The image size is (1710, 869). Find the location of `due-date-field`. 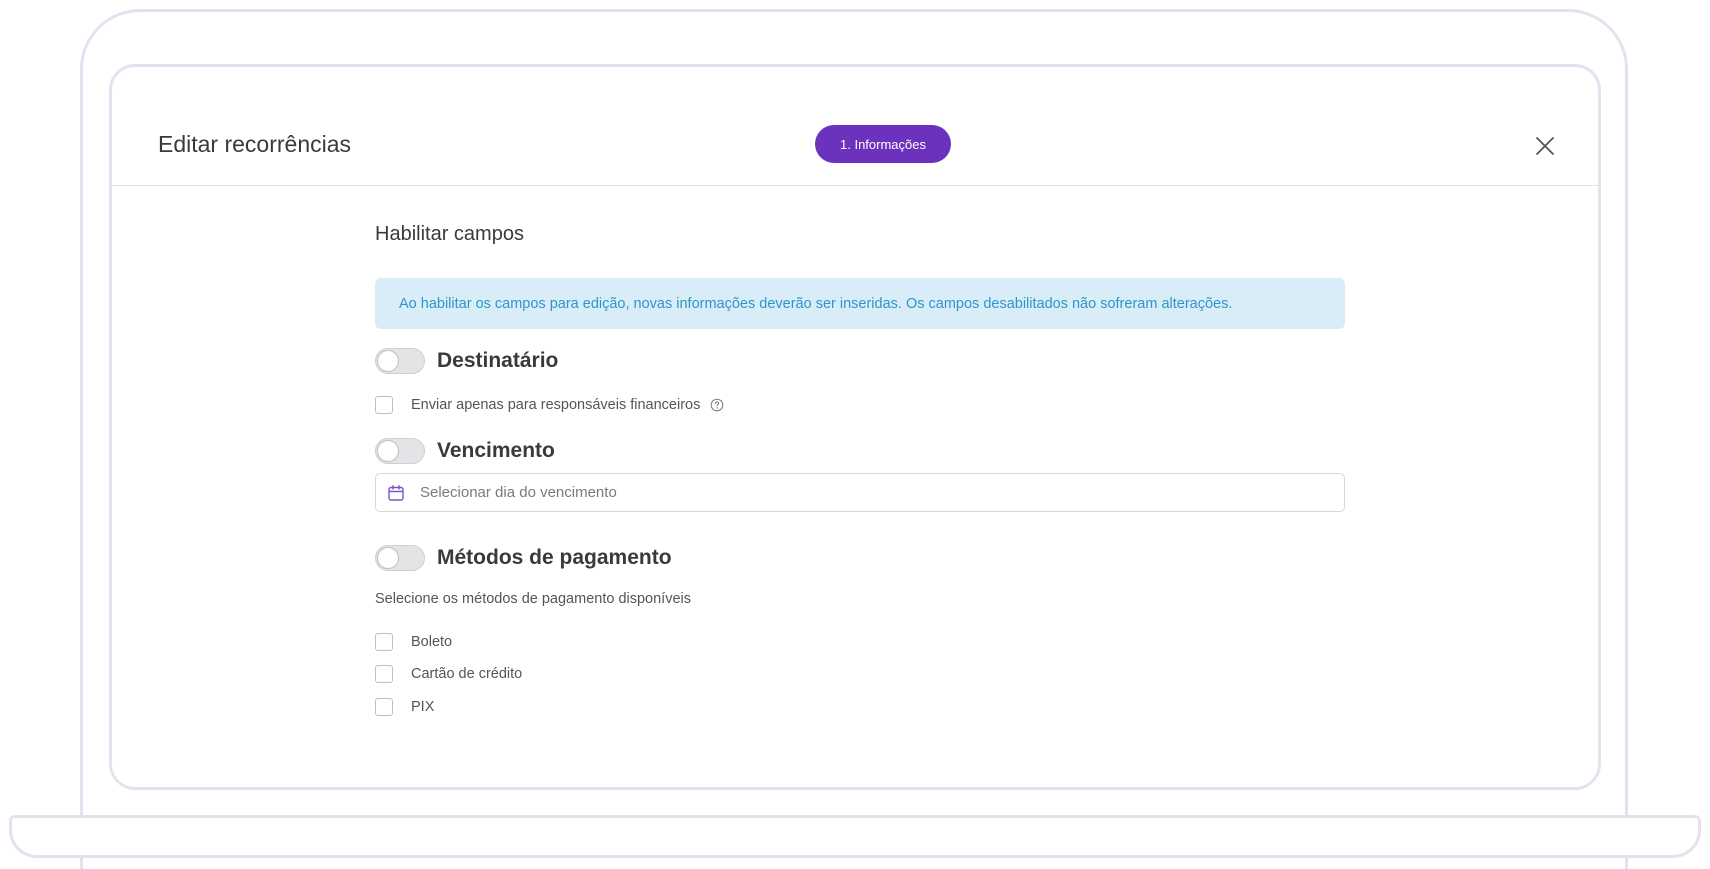

due-date-field is located at coordinates (860, 492).